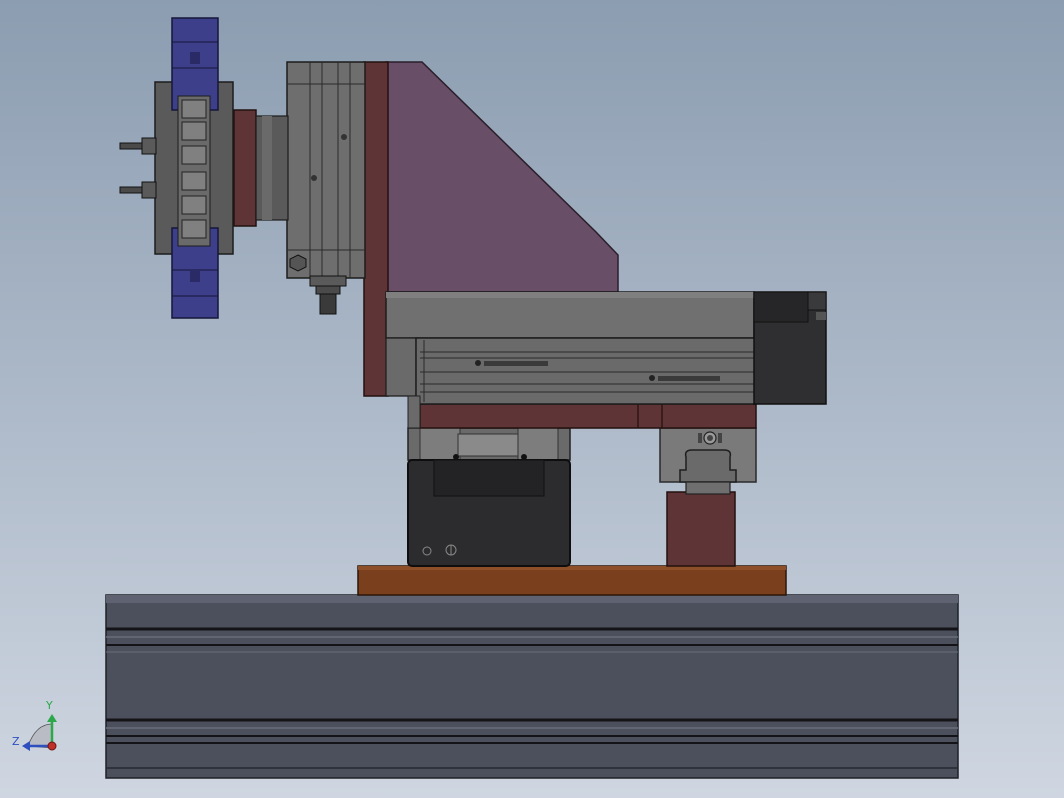  What do you see at coordinates (176, 168) in the screenshot?
I see `gripper-wheel` at bounding box center [176, 168].